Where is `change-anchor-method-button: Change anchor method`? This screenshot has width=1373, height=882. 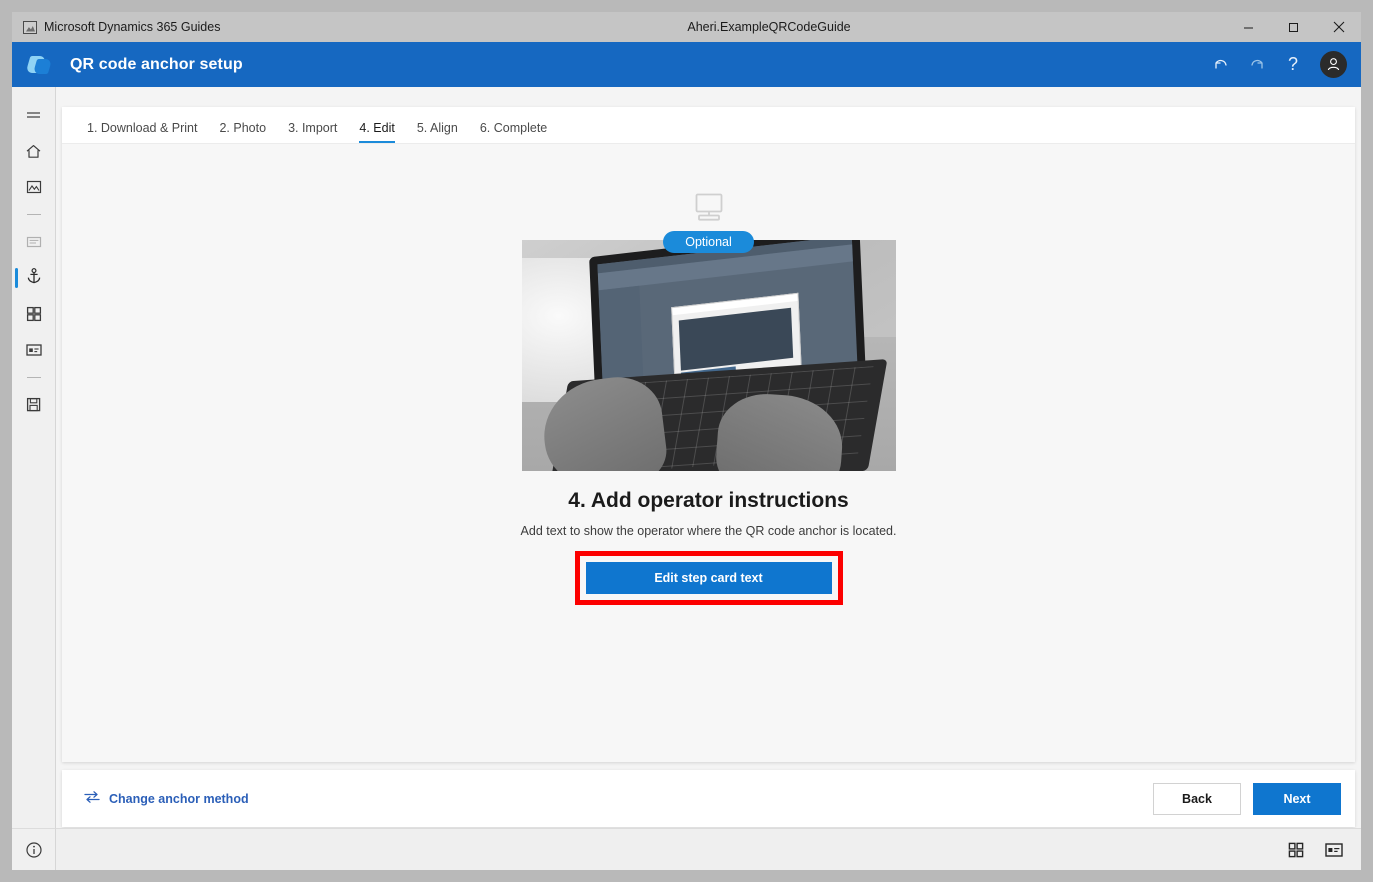
change-anchor-method-button: Change anchor method is located at coordinates (166, 798).